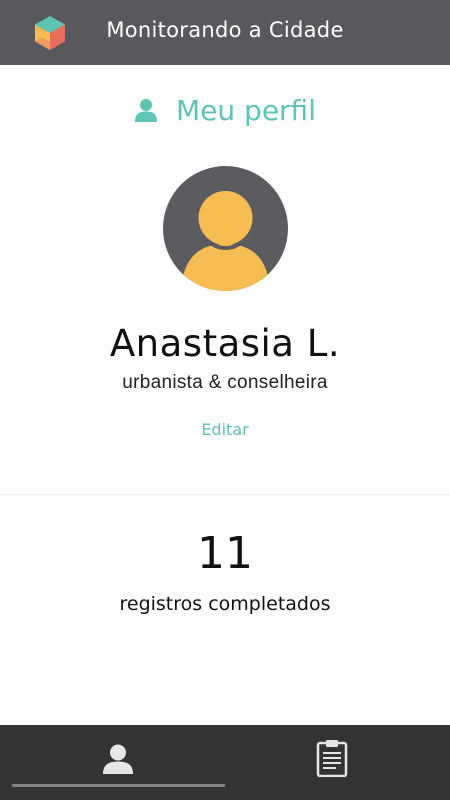 This screenshot has height=800, width=450. I want to click on avatar, so click(225, 228).